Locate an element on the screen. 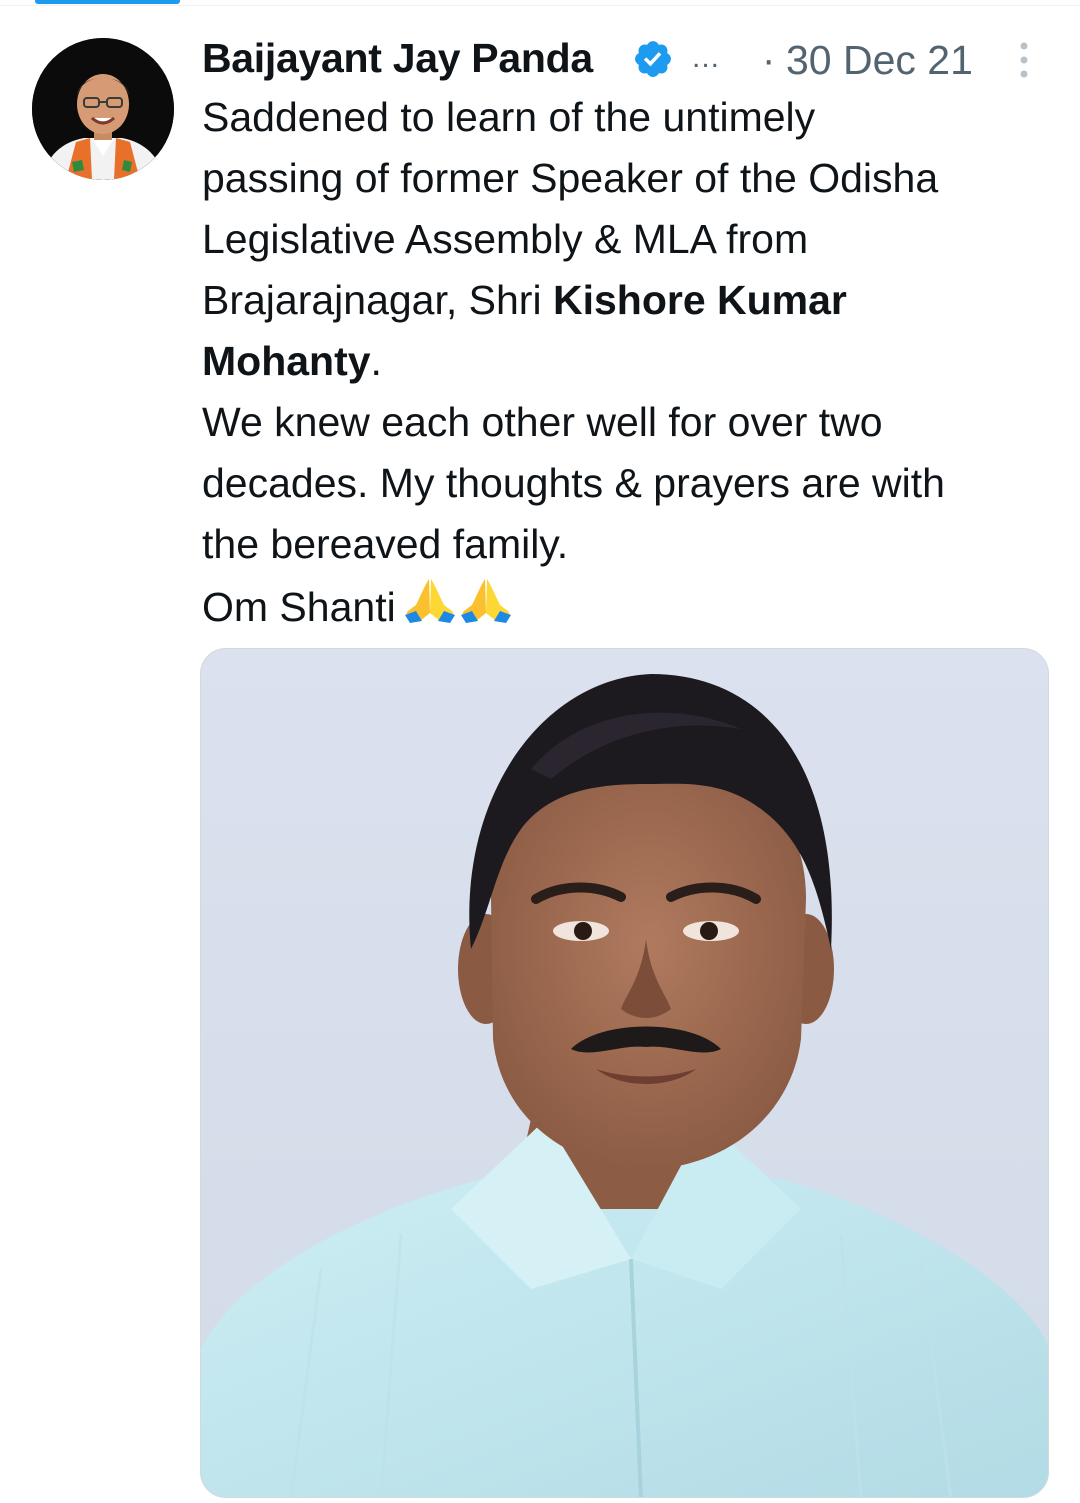  tweet-text-span: Brajarajnagar, Shri is located at coordinates (377, 300).